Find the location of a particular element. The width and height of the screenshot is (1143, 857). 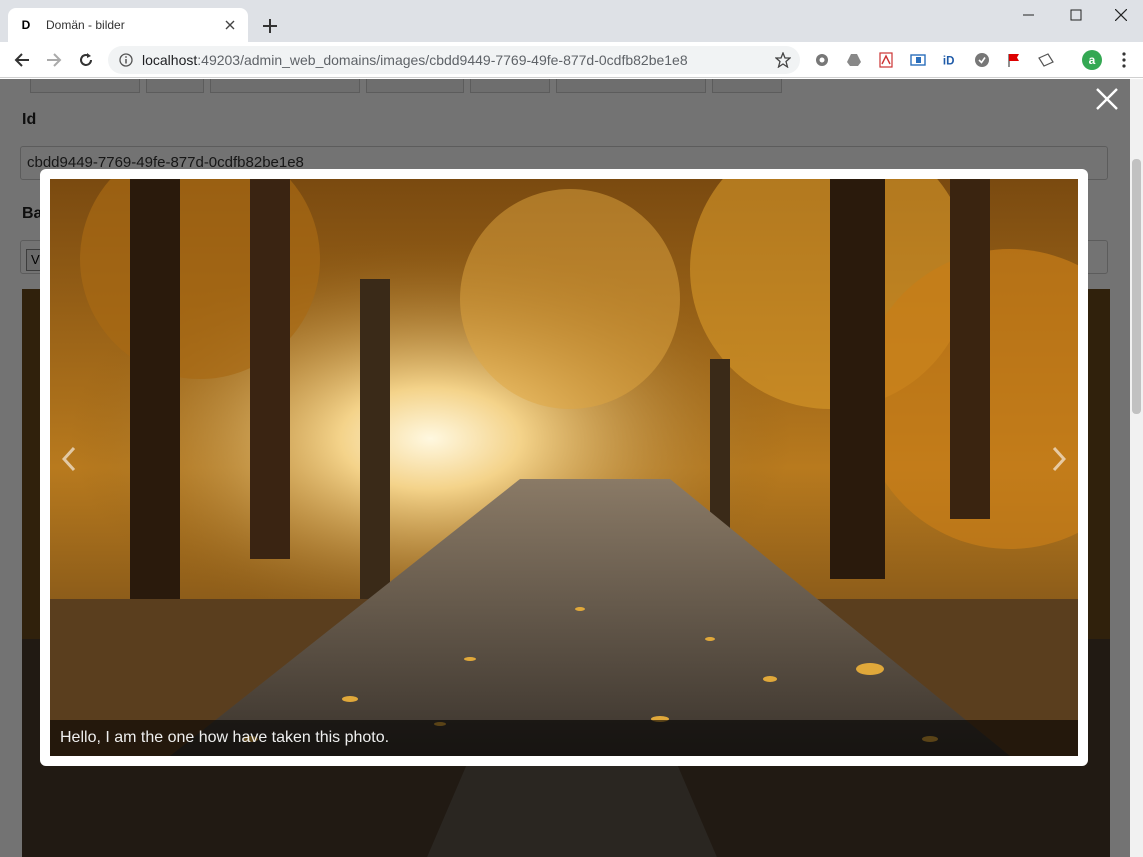

tab-favicon-icon: D is located at coordinates (26, 25).